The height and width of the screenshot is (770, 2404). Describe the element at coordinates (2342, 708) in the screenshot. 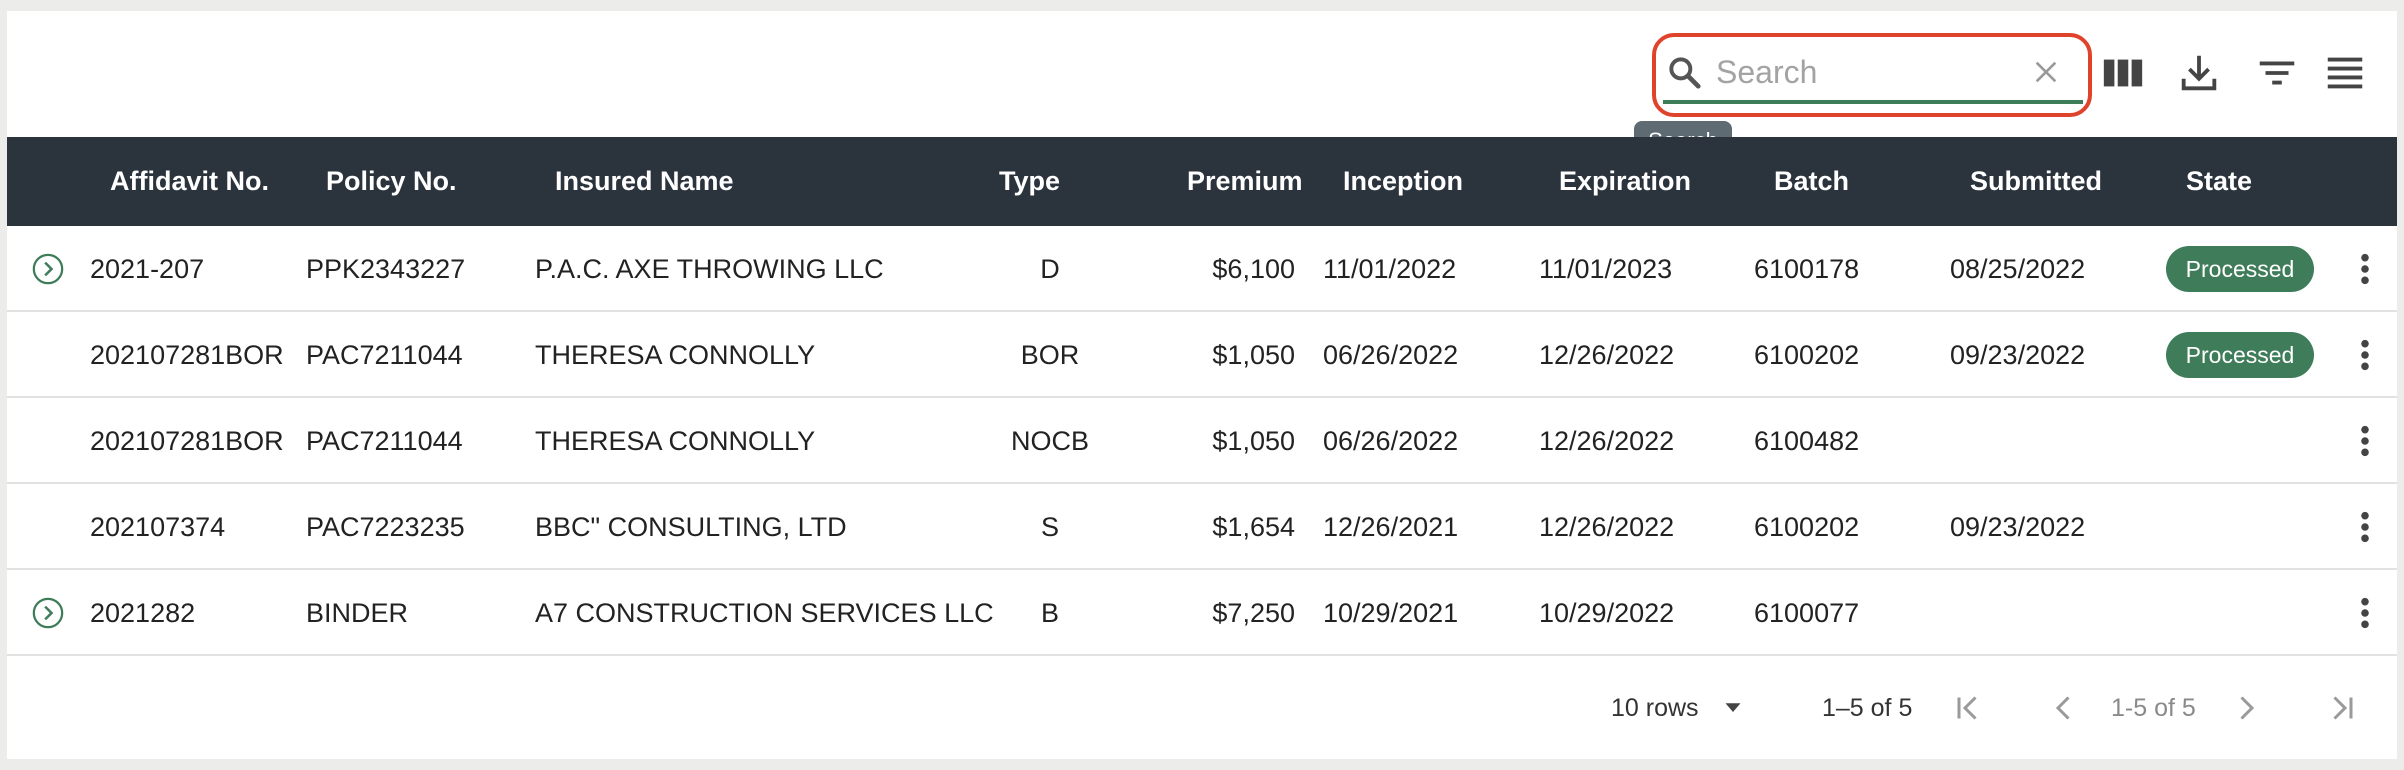

I see `last-page-icon` at that location.